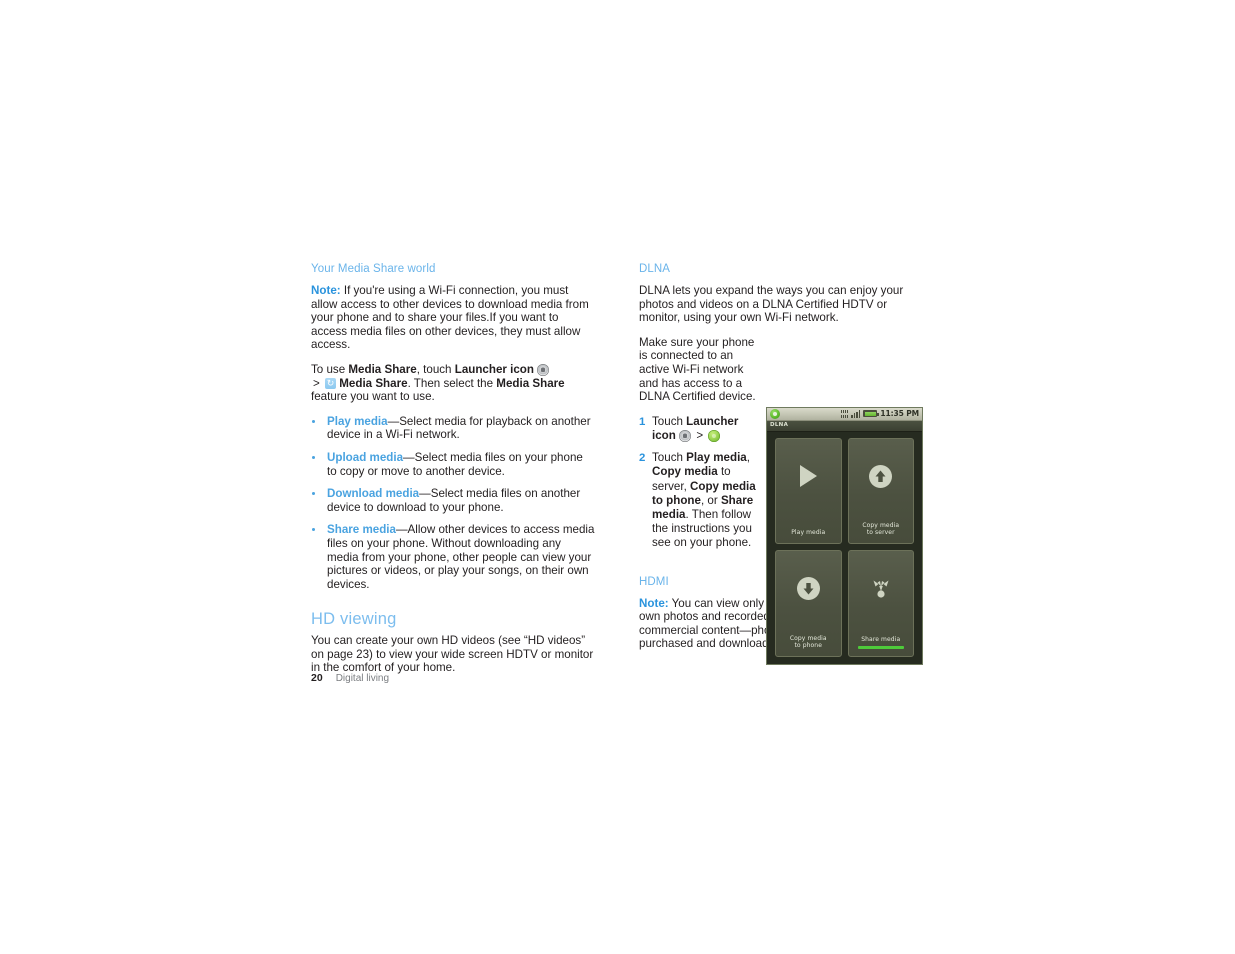 This screenshot has width=1235, height=954. I want to click on tile-share-media: Share media, so click(880, 603).